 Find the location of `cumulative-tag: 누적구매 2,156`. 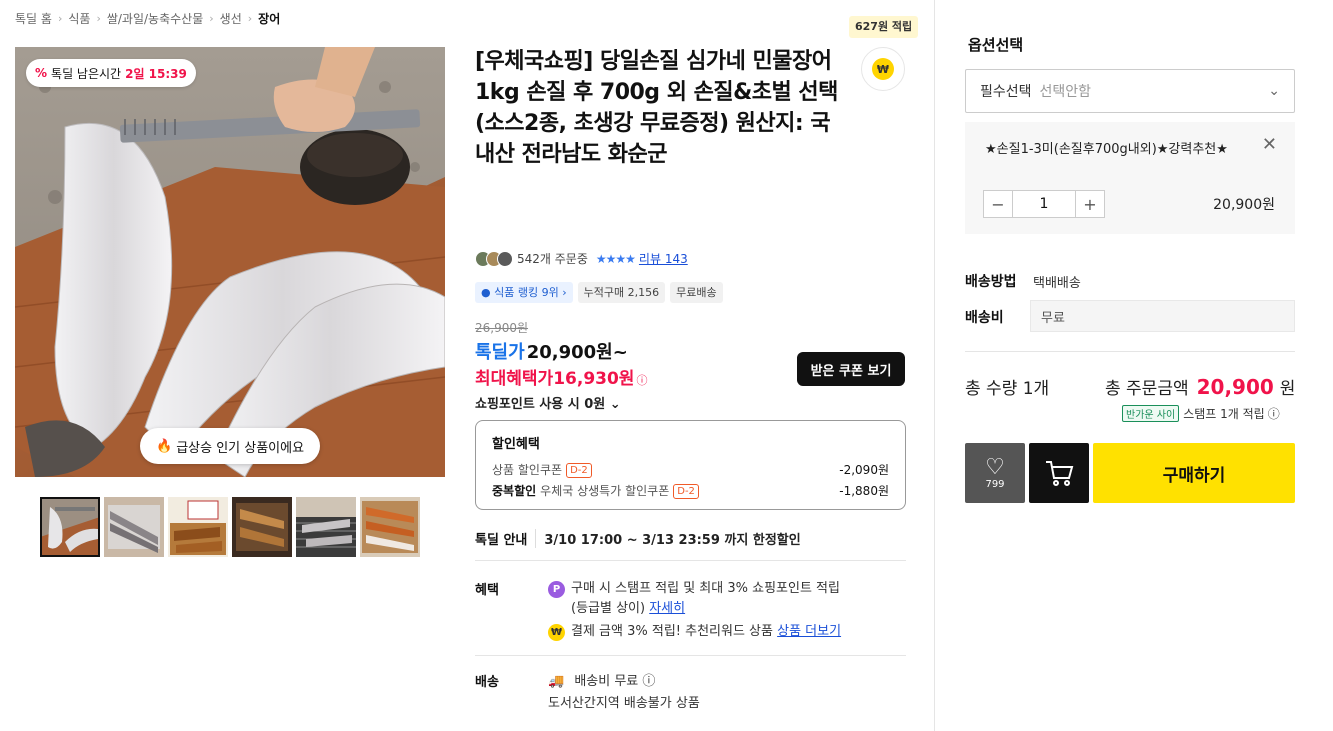

cumulative-tag: 누적구매 2,156 is located at coordinates (621, 292).